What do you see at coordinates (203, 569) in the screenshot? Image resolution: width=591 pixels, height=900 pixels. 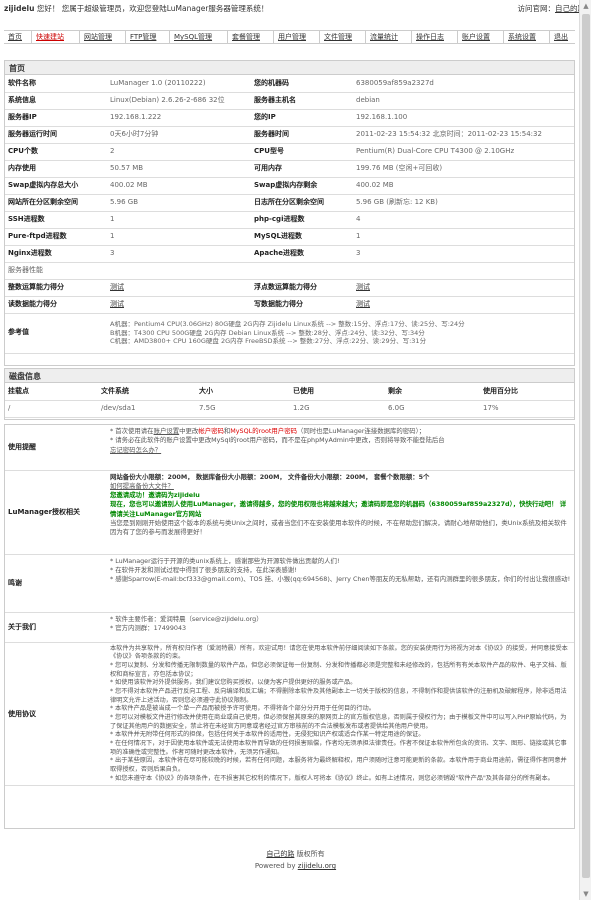 I see `thanks-line-2: * 在软件开发和测试过程中得到了很多朋友的支持，在此深表感谢!` at bounding box center [203, 569].